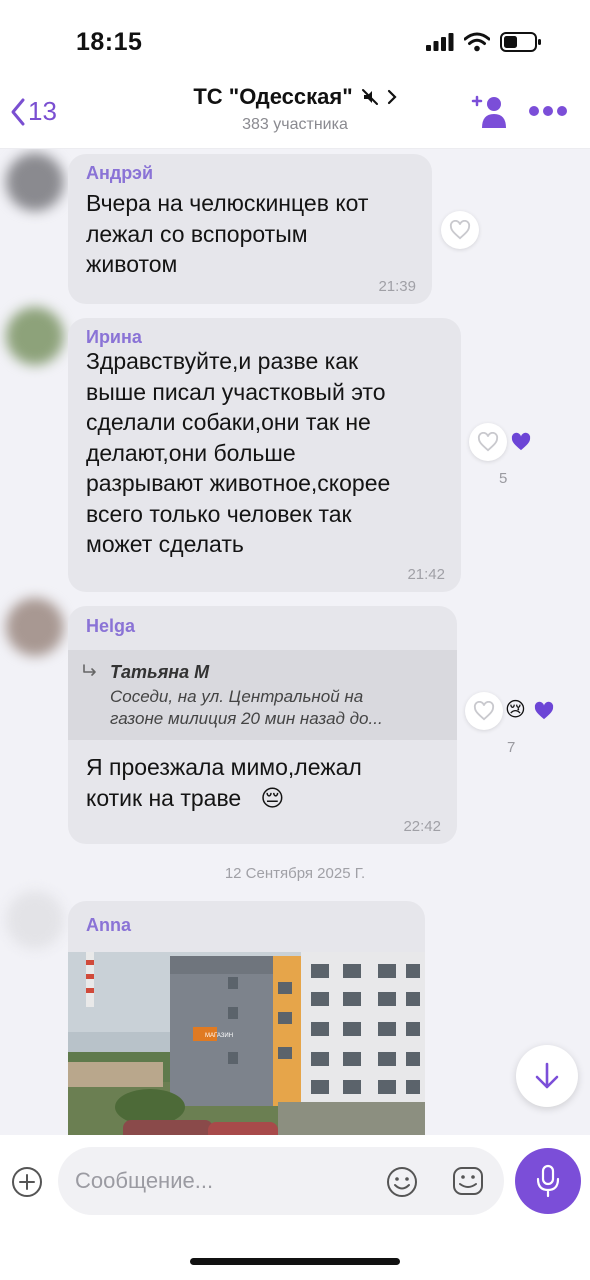 Image resolution: width=590 pixels, height=1280 pixels. Describe the element at coordinates (426, 574) in the screenshot. I see `message-time: 21:42` at that location.